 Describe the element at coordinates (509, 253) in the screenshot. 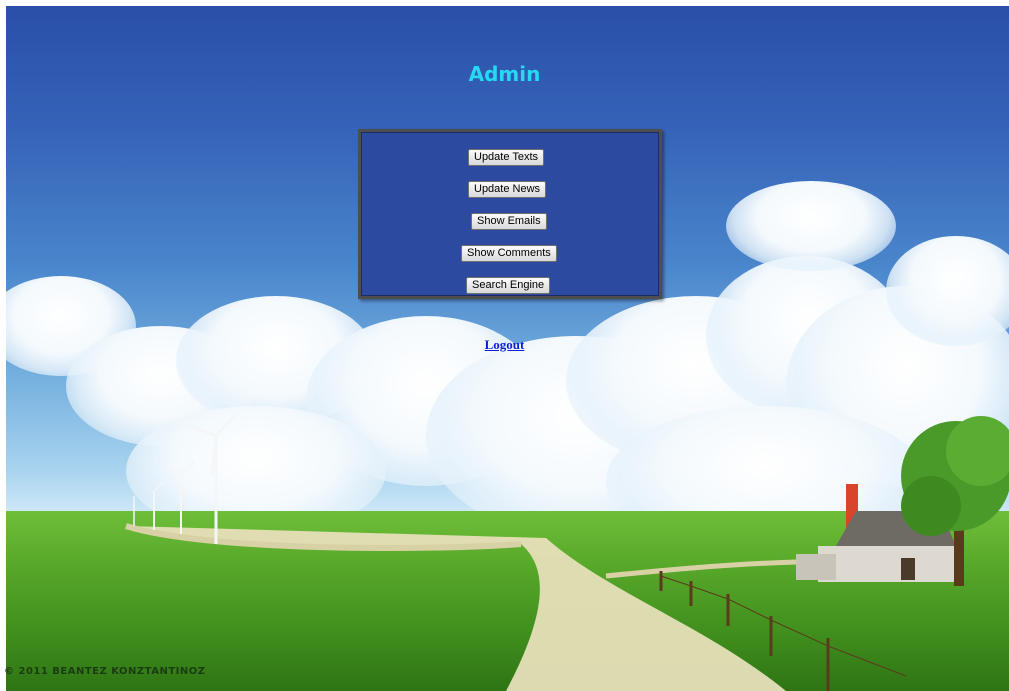

I see `show-comments-button: Show Comments` at that location.